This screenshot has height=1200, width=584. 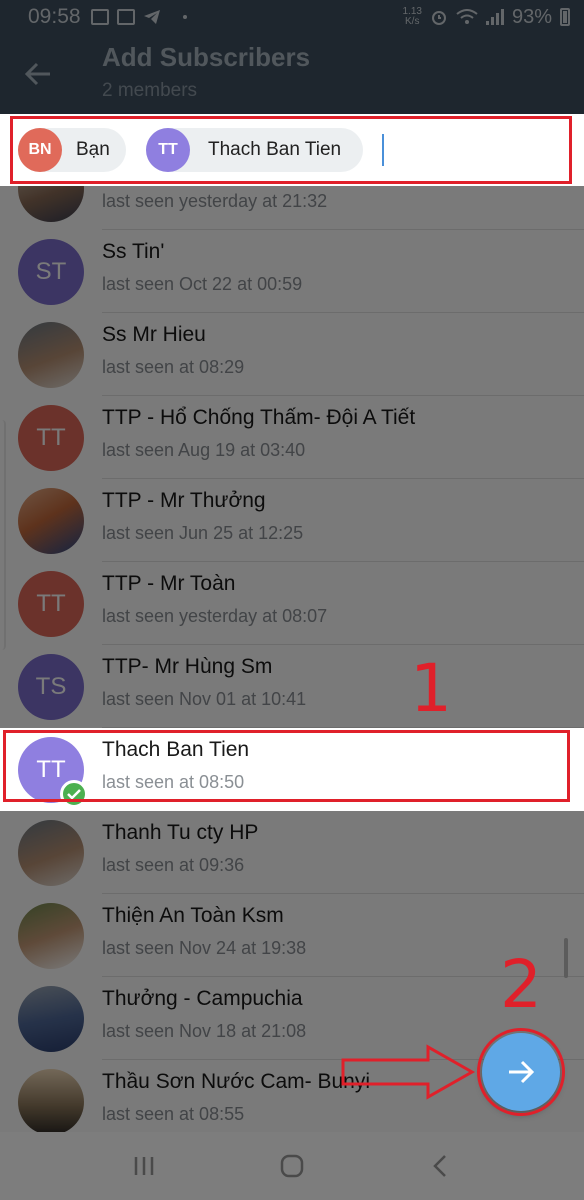 What do you see at coordinates (275, 149) in the screenshot?
I see `chip-label: Thach Ban Tien` at bounding box center [275, 149].